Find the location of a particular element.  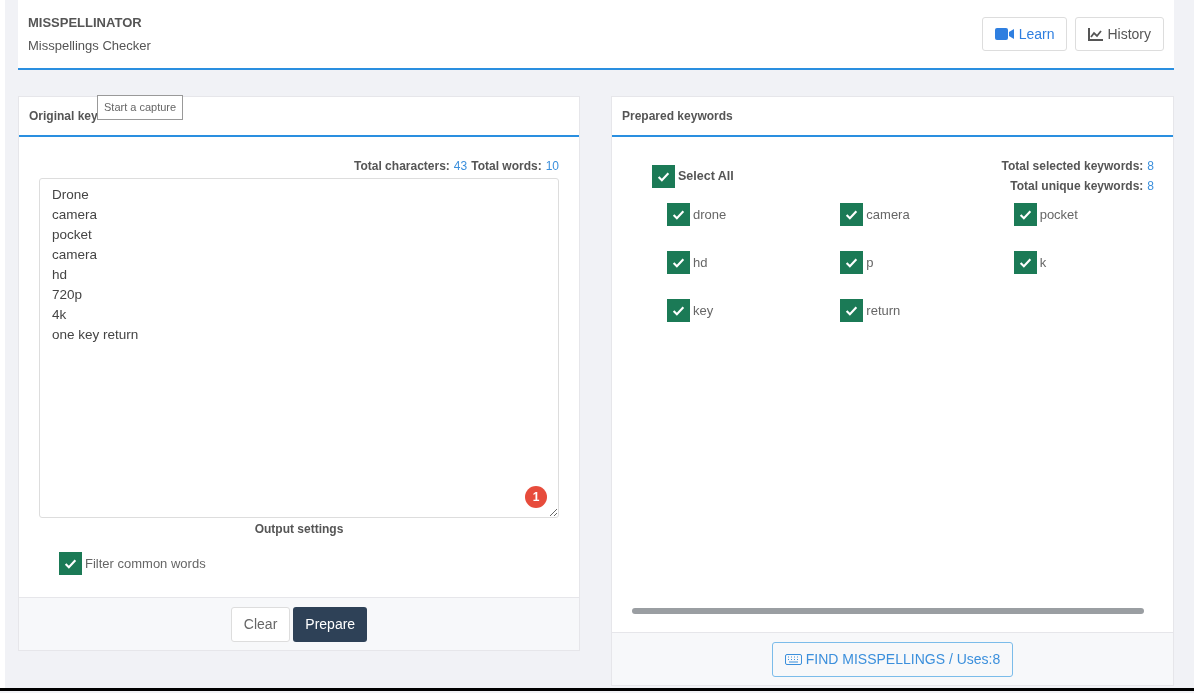

checkbox-label: Select All is located at coordinates (706, 177).